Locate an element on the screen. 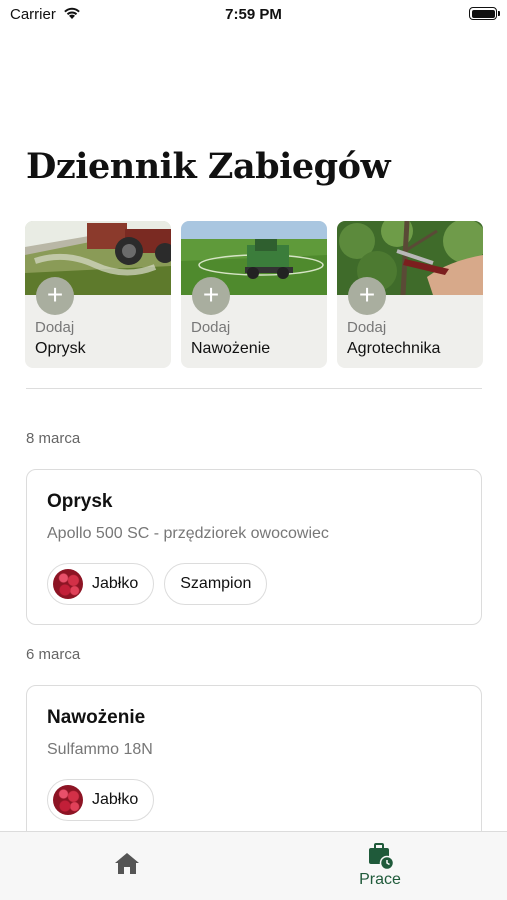 This screenshot has width=507, height=900. entry-subtitle: Apollo 500 SC - przędziorek owocowiec is located at coordinates (188, 533).